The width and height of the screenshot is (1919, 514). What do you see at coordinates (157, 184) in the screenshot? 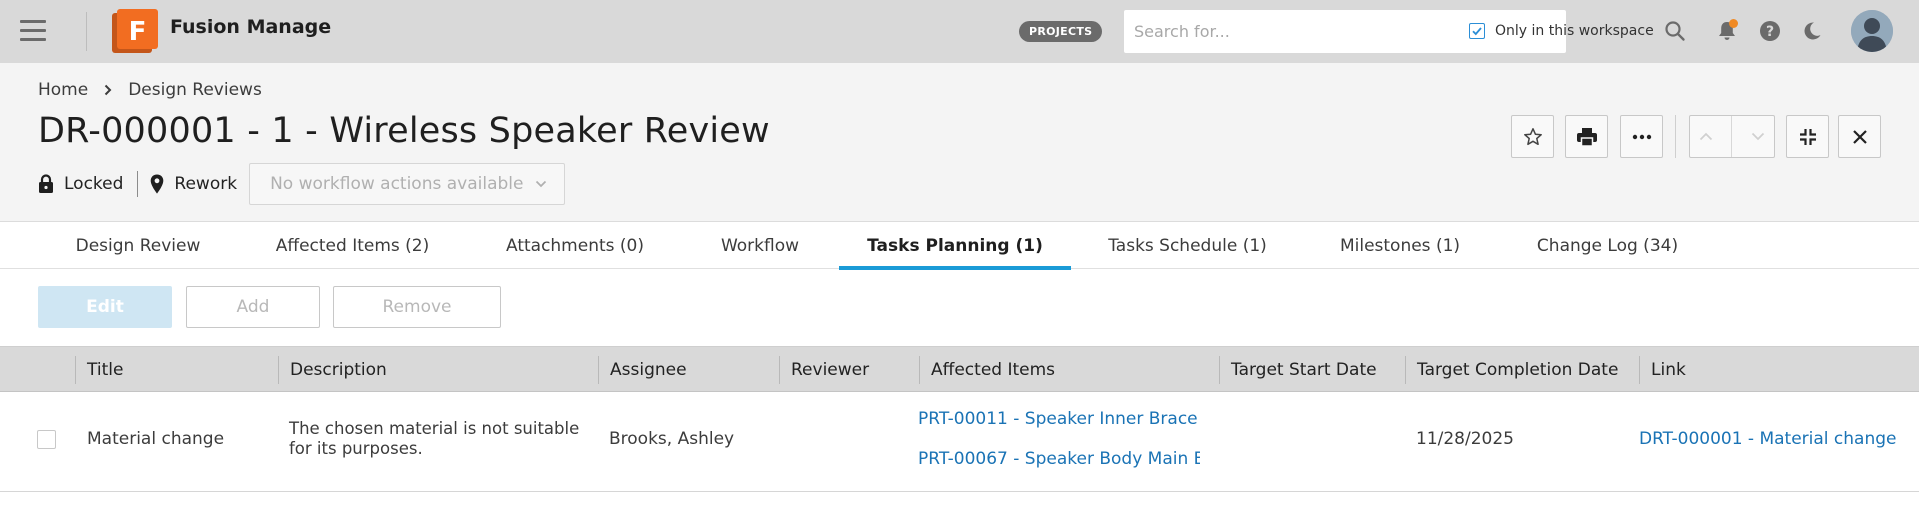
I see `location-pin-icon` at bounding box center [157, 184].